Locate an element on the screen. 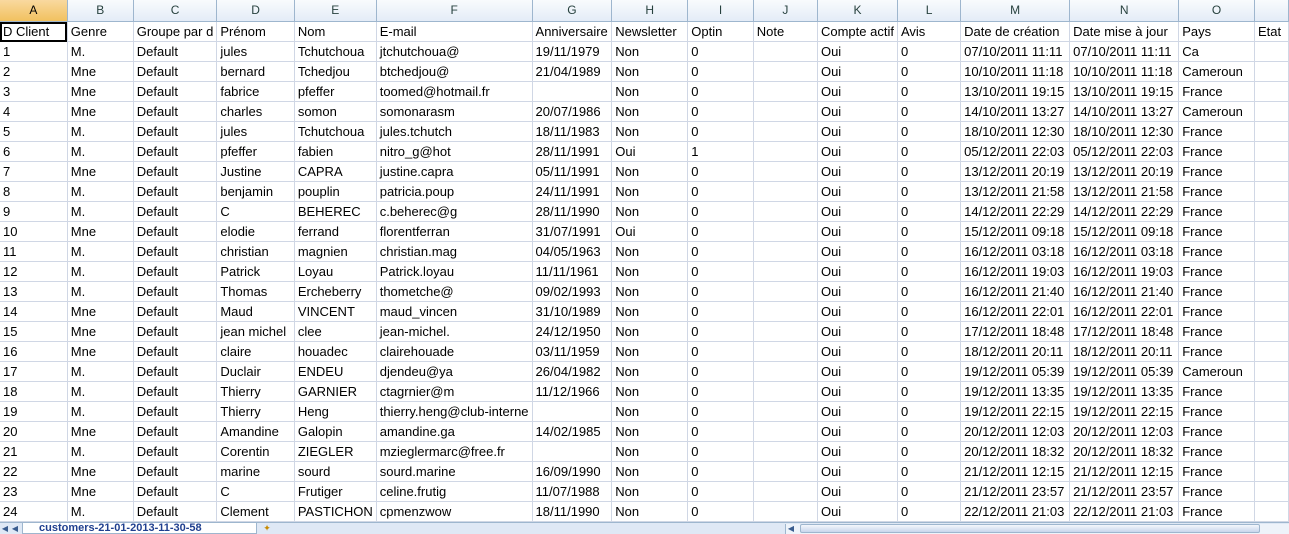 This screenshot has width=1289, height=534. table-cell: sourd.marine is located at coordinates (454, 471).